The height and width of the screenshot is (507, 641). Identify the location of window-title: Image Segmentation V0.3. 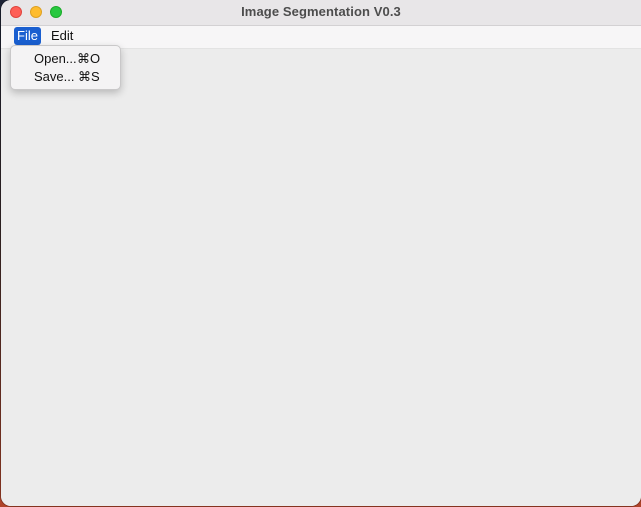
(321, 11).